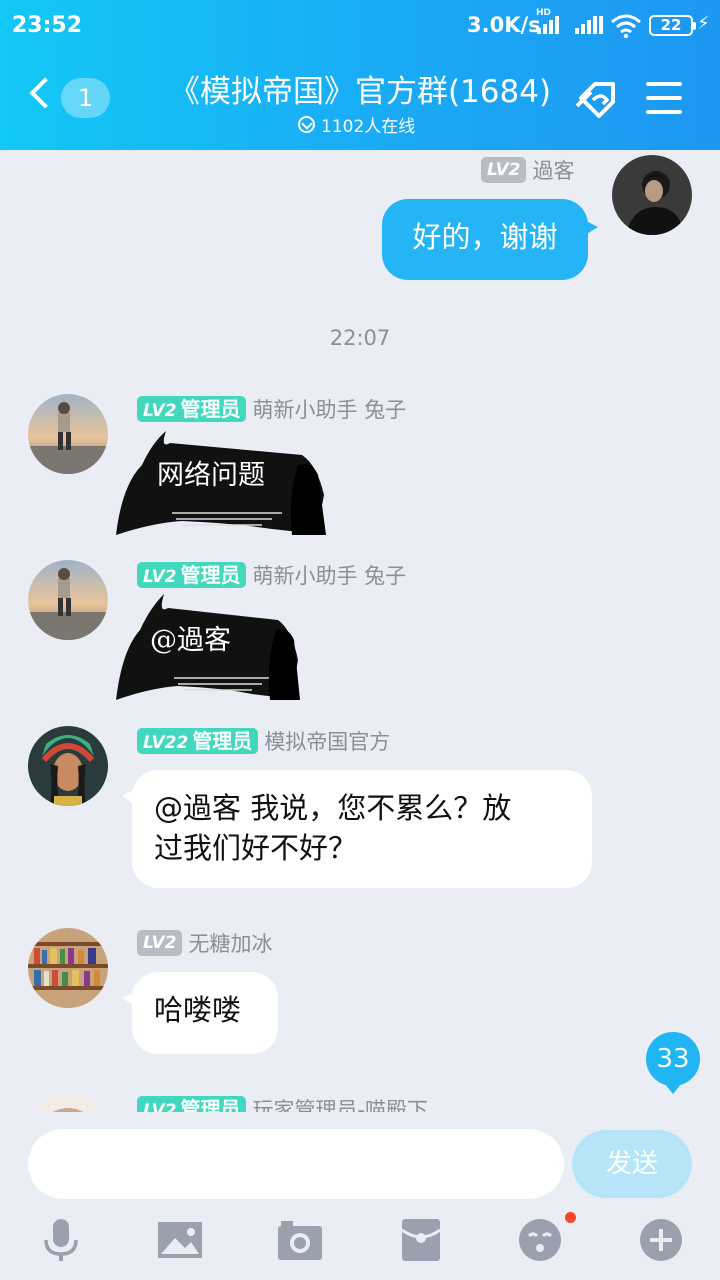 This screenshot has width=720, height=1280. I want to click on emoji-icon, so click(540, 1240).